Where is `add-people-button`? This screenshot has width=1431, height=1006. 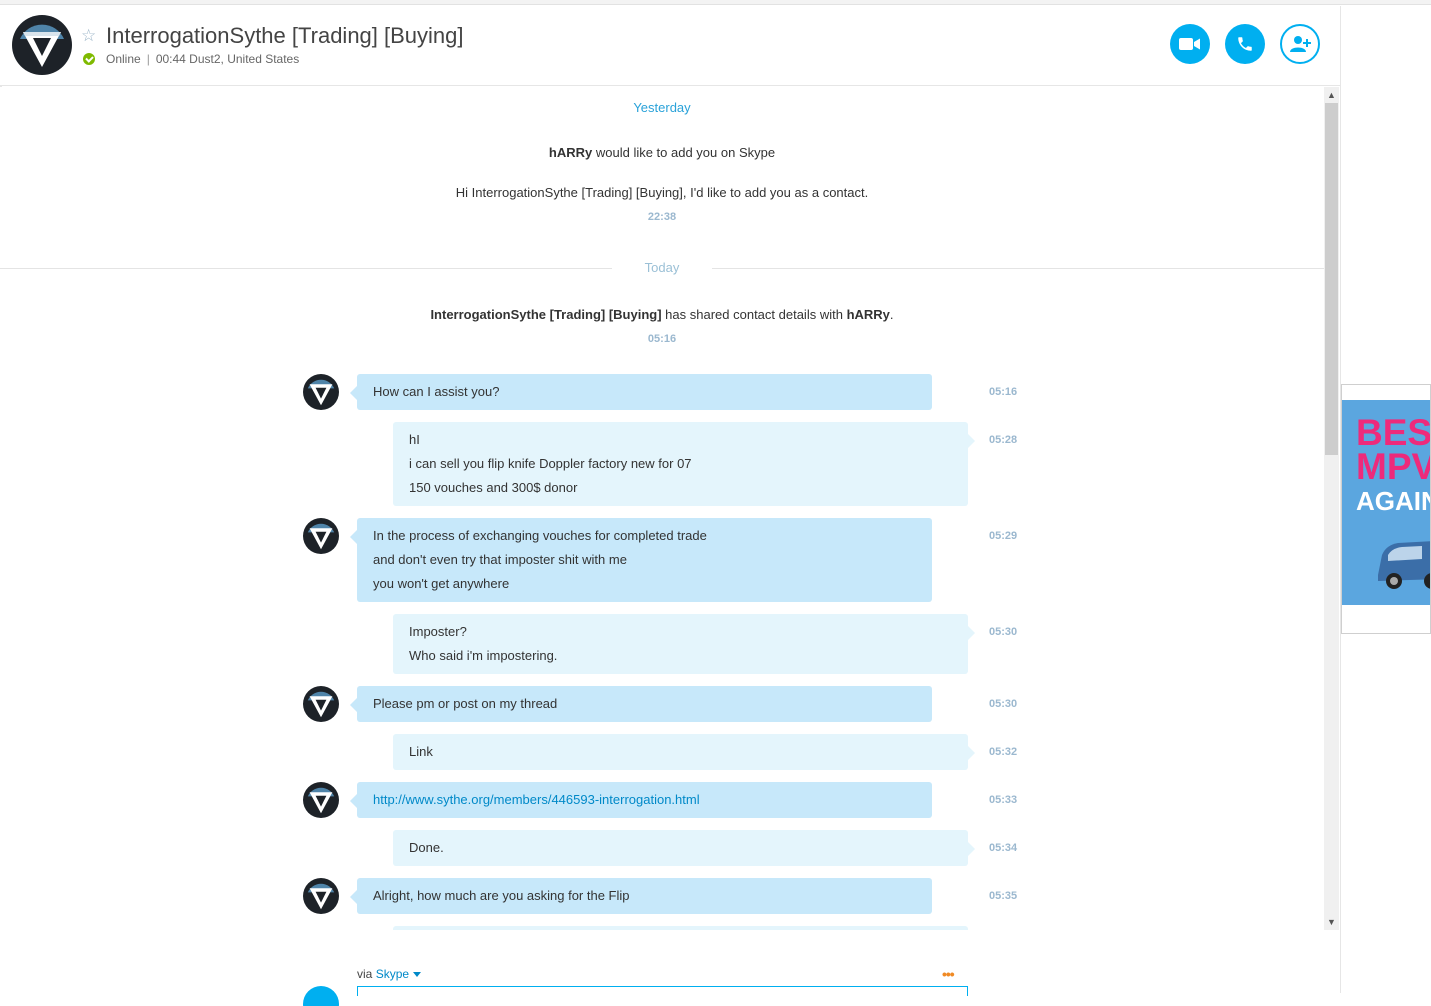
add-people-button is located at coordinates (1300, 44).